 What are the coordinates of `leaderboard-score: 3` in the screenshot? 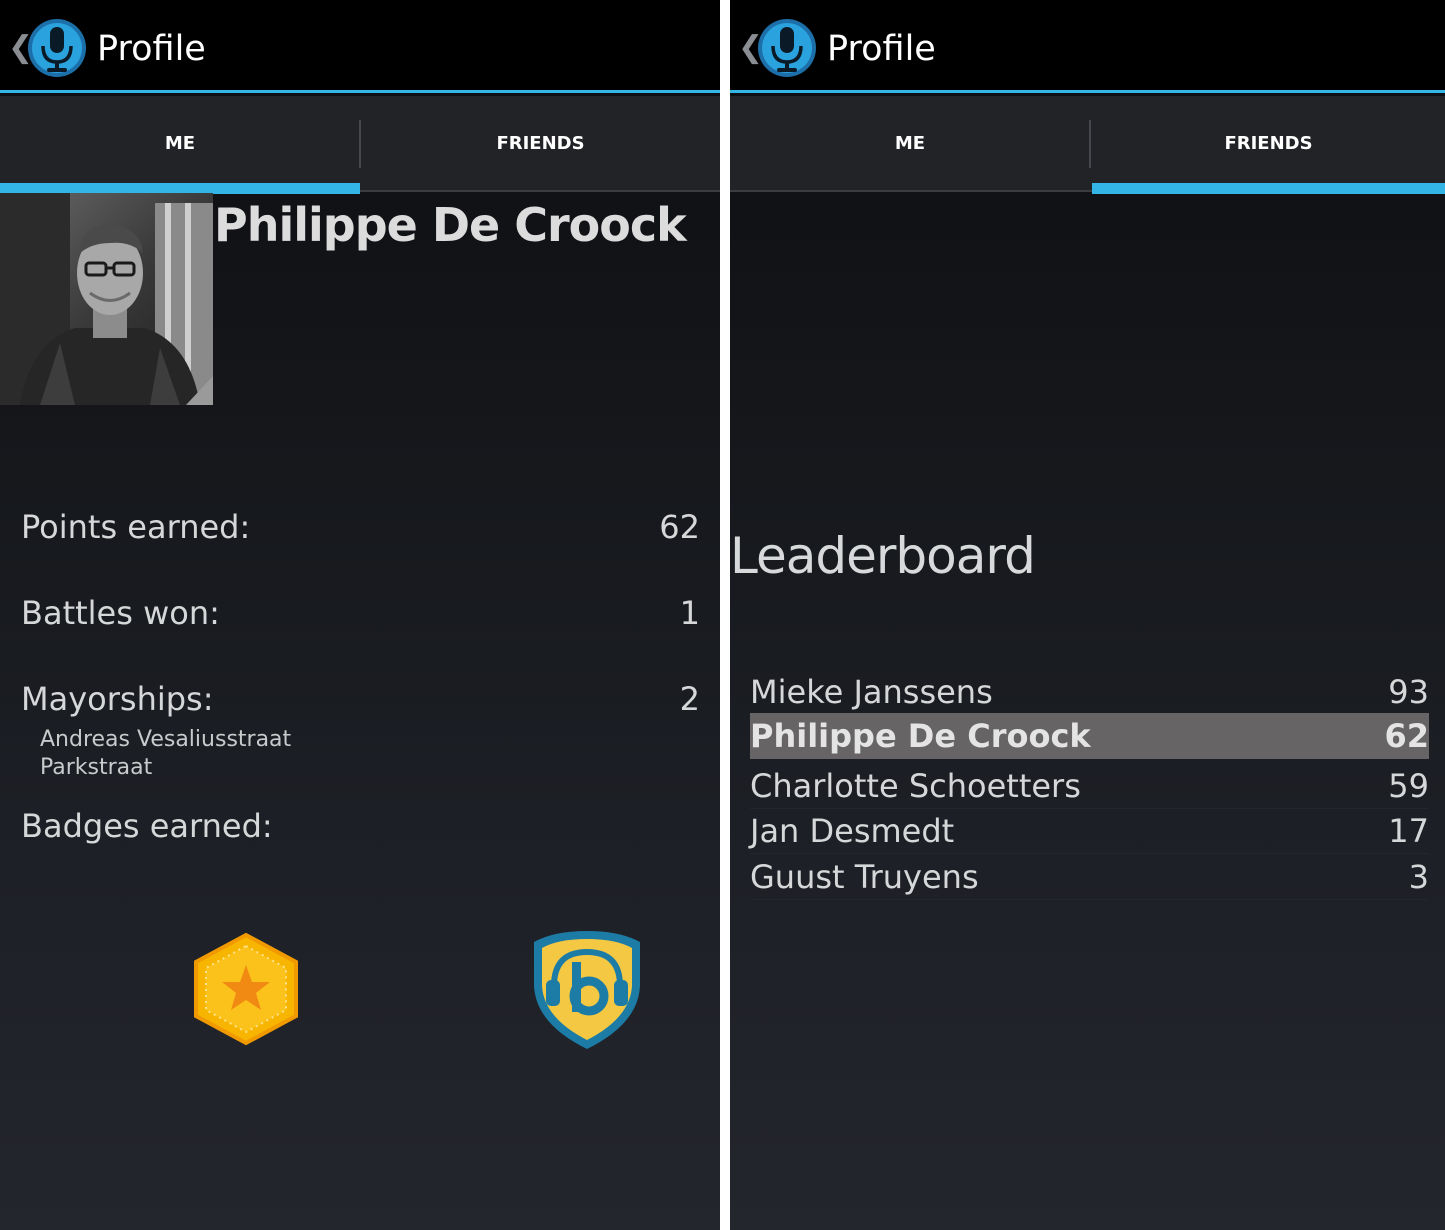 It's located at (1418, 877).